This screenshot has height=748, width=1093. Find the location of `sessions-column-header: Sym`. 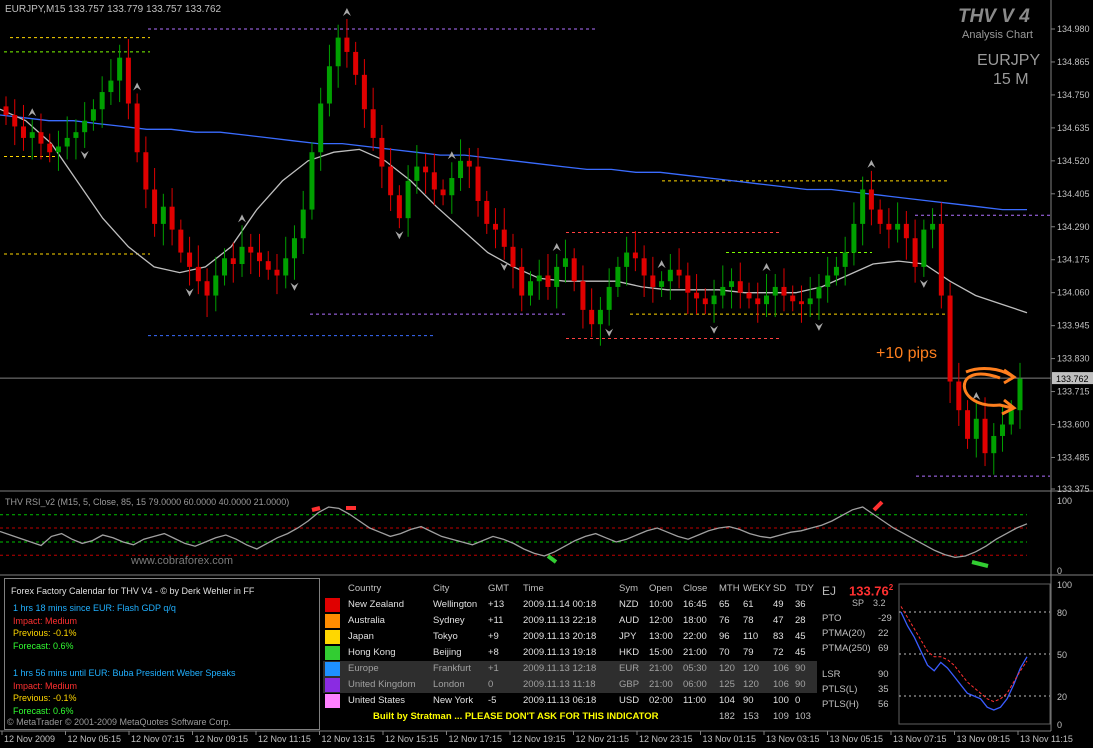

sessions-column-header: Sym is located at coordinates (628, 588).